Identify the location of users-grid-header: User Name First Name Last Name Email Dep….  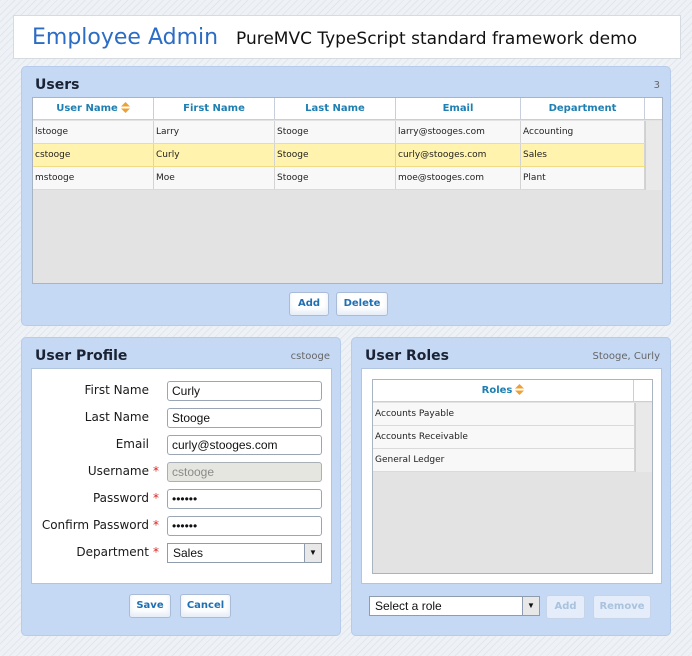
(347, 109).